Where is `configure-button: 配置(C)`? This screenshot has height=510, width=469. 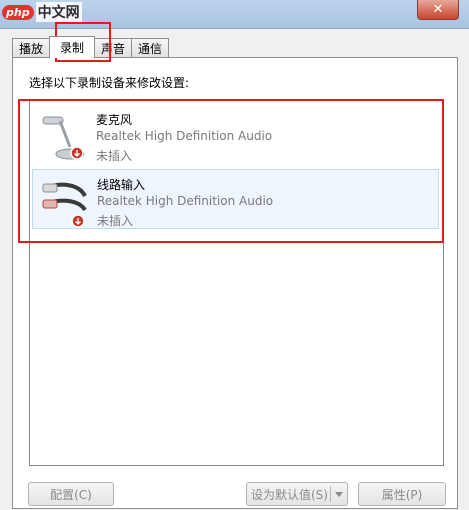
configure-button: 配置(C) is located at coordinates (71, 494).